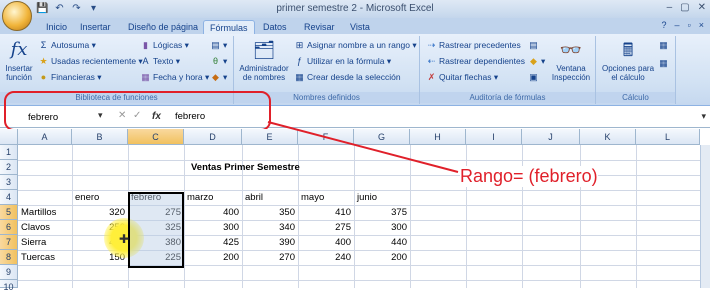 The width and height of the screenshot is (710, 295). What do you see at coordinates (705, 216) in the screenshot?
I see `vertical-scrollbar` at bounding box center [705, 216].